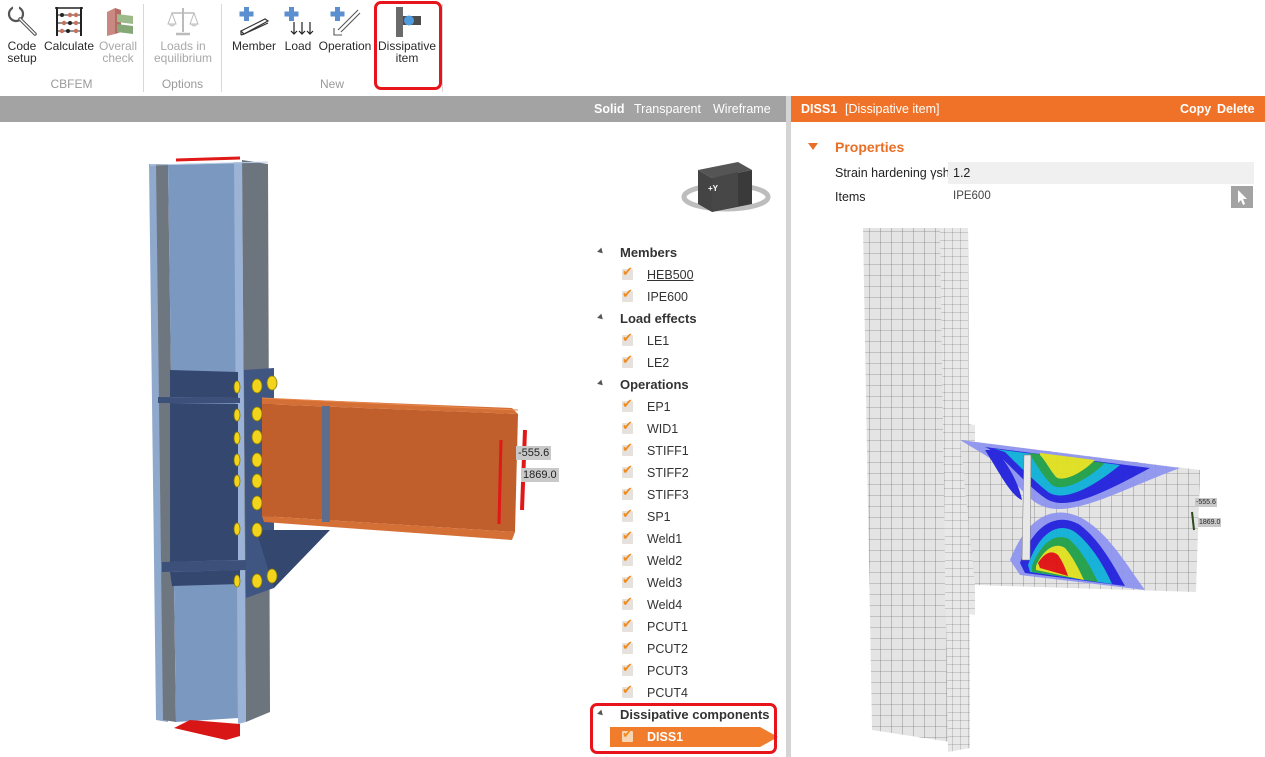 This screenshot has width=1265, height=757. I want to click on property-strain-hardening: Strain hardening γsh, so click(1045, 173).